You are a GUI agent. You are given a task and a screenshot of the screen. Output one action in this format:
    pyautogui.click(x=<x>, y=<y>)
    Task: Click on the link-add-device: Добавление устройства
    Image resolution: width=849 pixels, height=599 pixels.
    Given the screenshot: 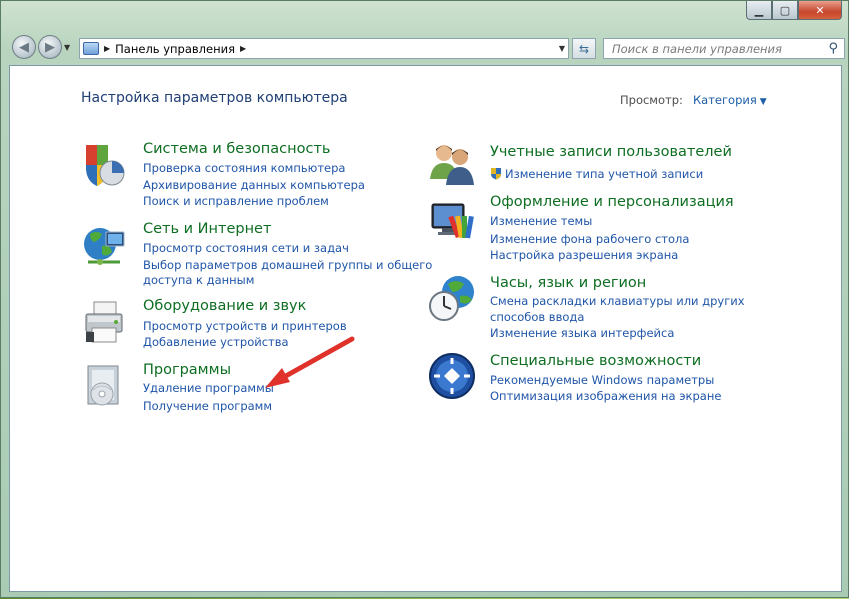 What is the action you would take?
    pyautogui.click(x=216, y=342)
    